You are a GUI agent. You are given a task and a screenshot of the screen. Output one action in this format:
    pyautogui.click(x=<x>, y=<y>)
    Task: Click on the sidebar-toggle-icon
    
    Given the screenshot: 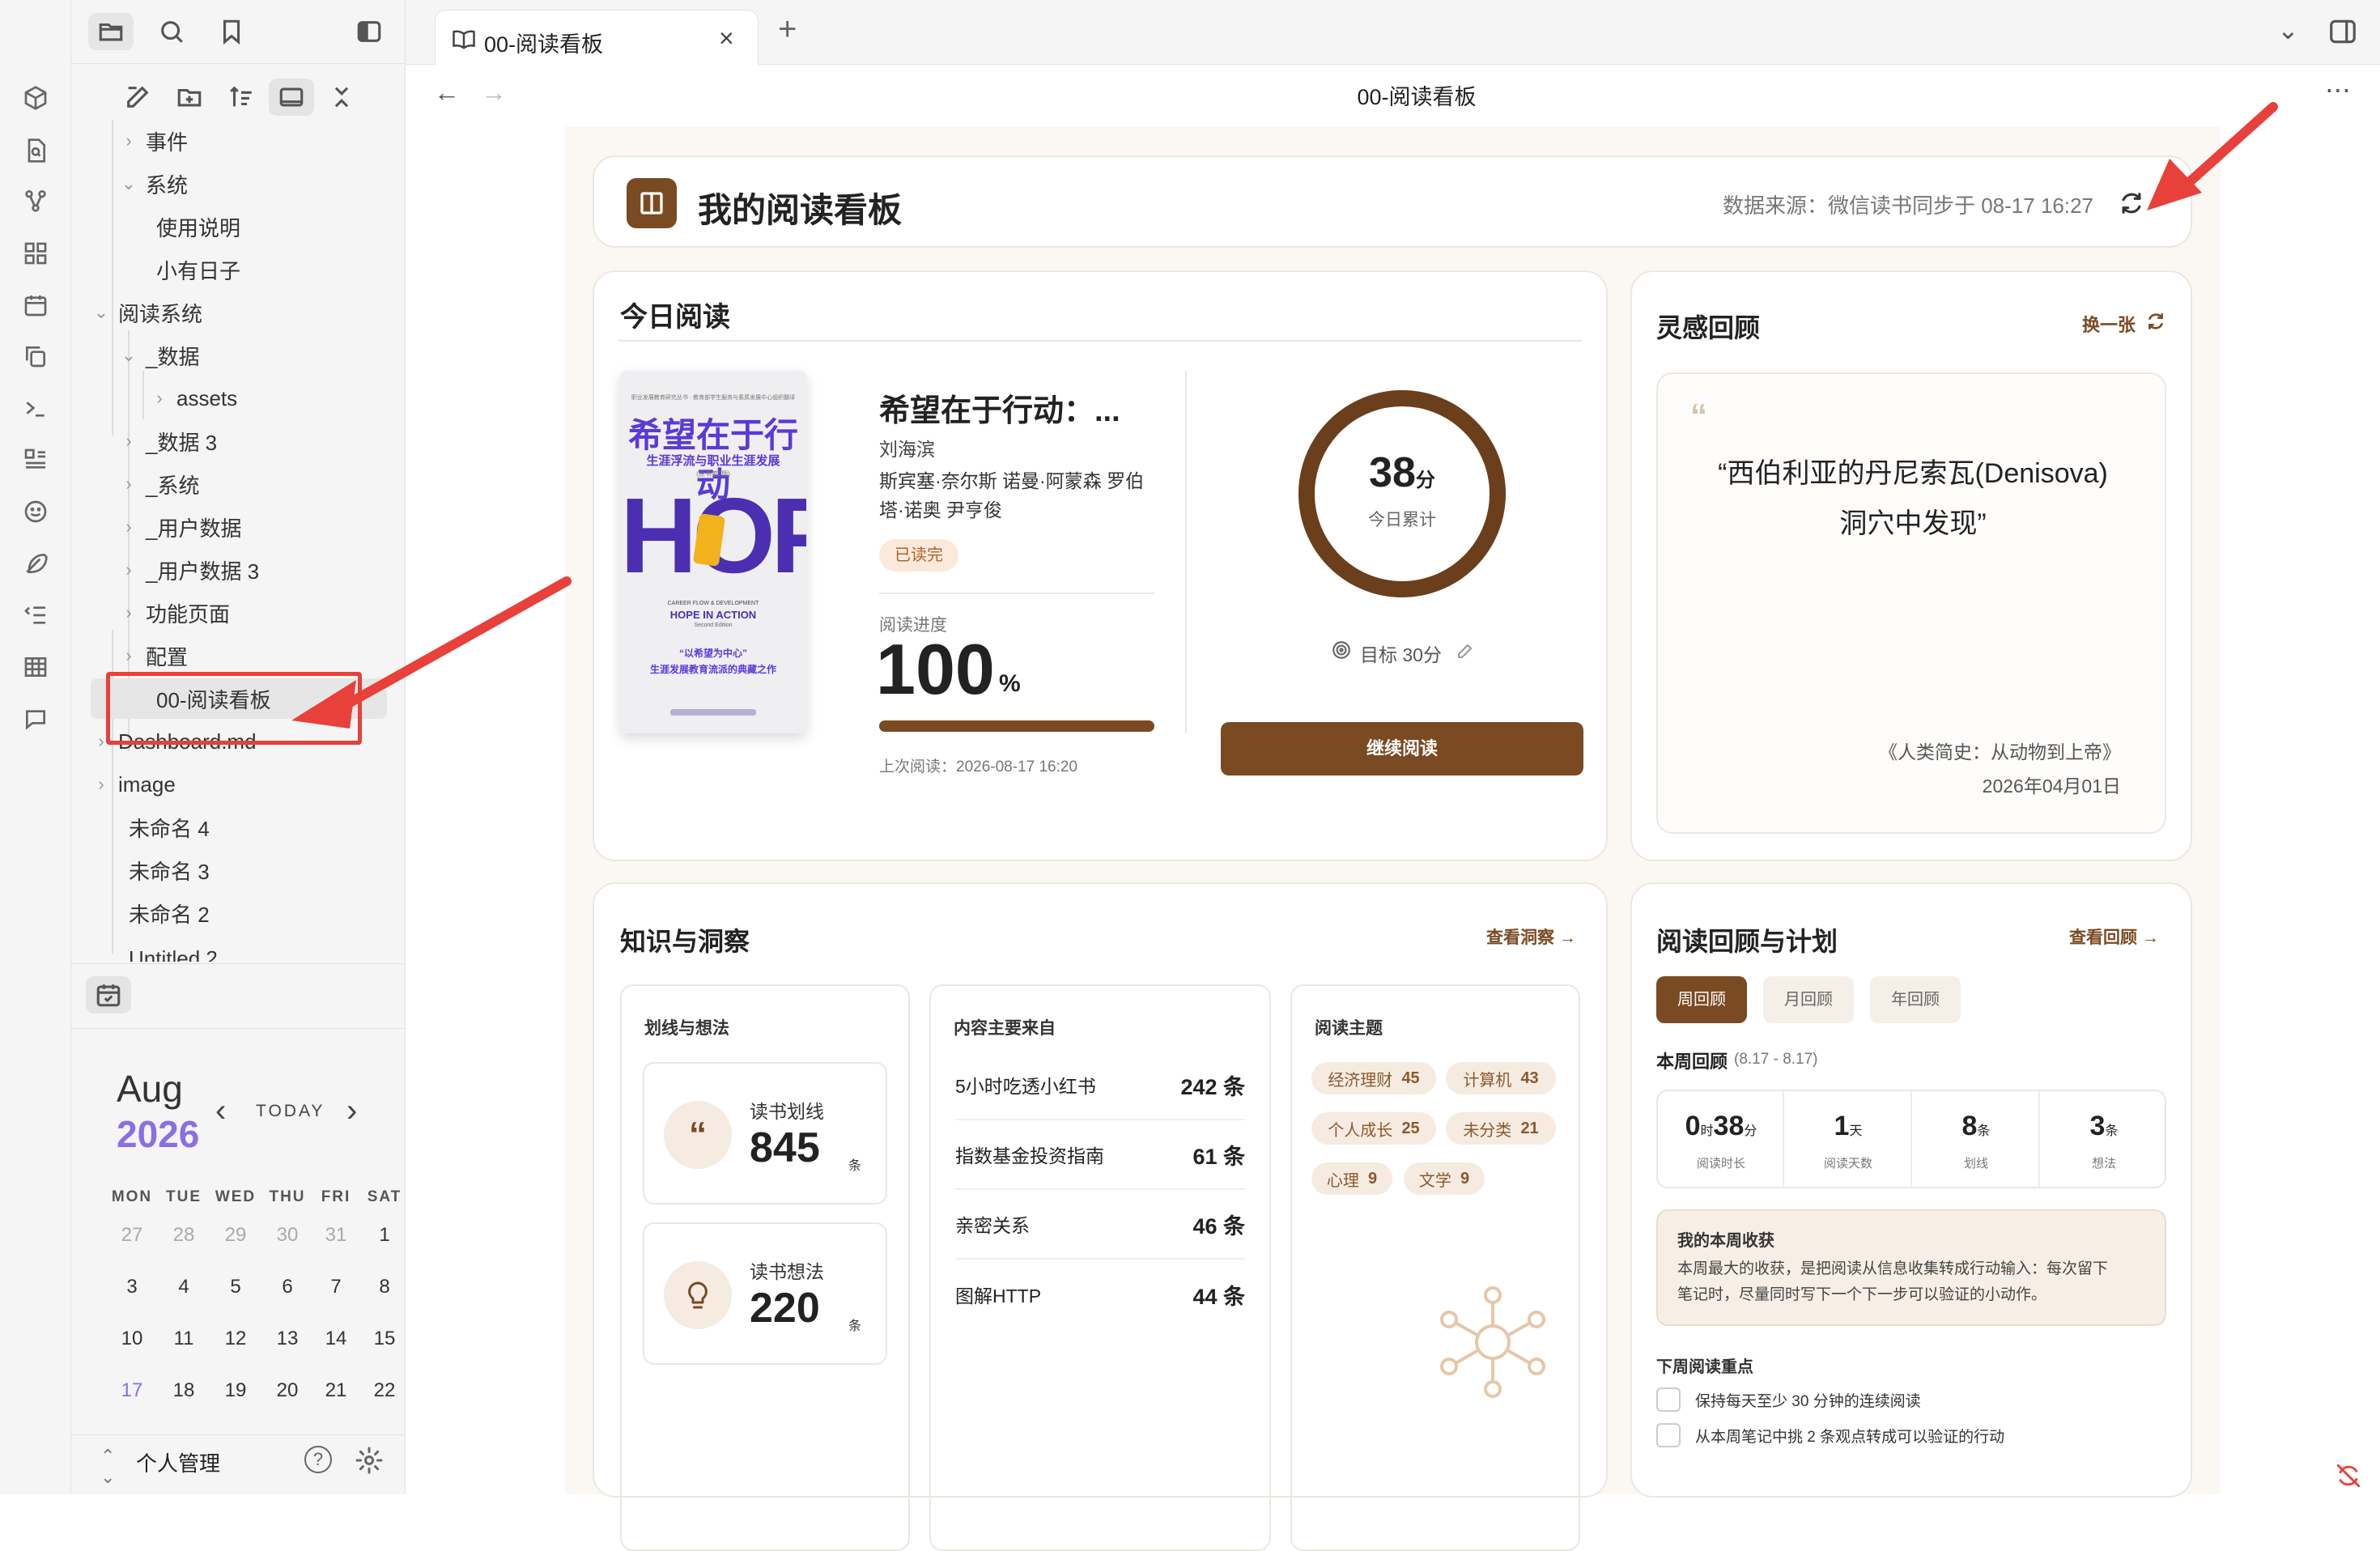 What is the action you would take?
    pyautogui.click(x=369, y=31)
    